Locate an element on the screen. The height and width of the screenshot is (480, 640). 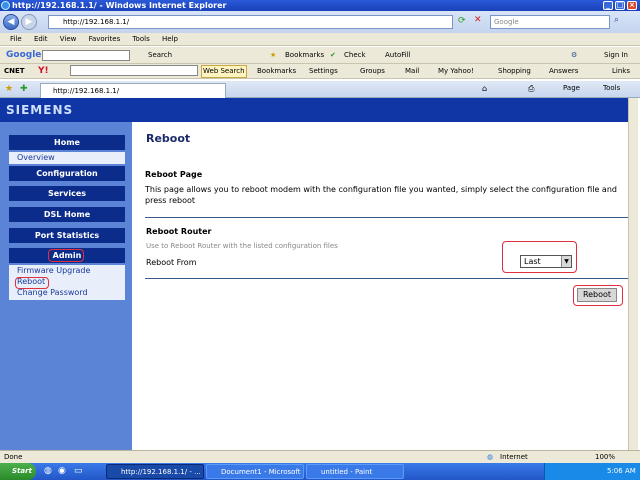
vertical-scrollbar is located at coordinates (633, 274).